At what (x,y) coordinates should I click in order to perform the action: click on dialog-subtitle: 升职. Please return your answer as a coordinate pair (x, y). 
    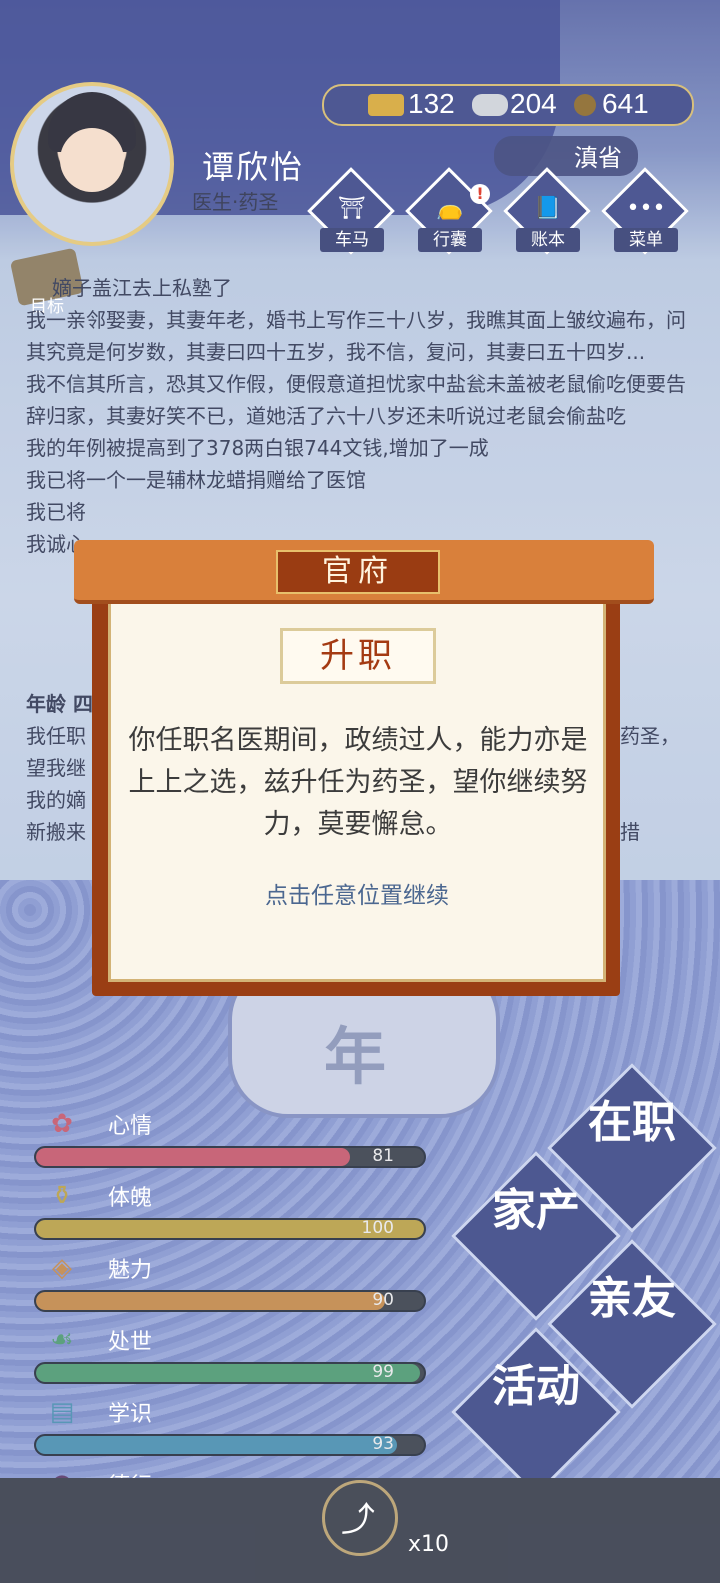
    Looking at the image, I should click on (358, 656).